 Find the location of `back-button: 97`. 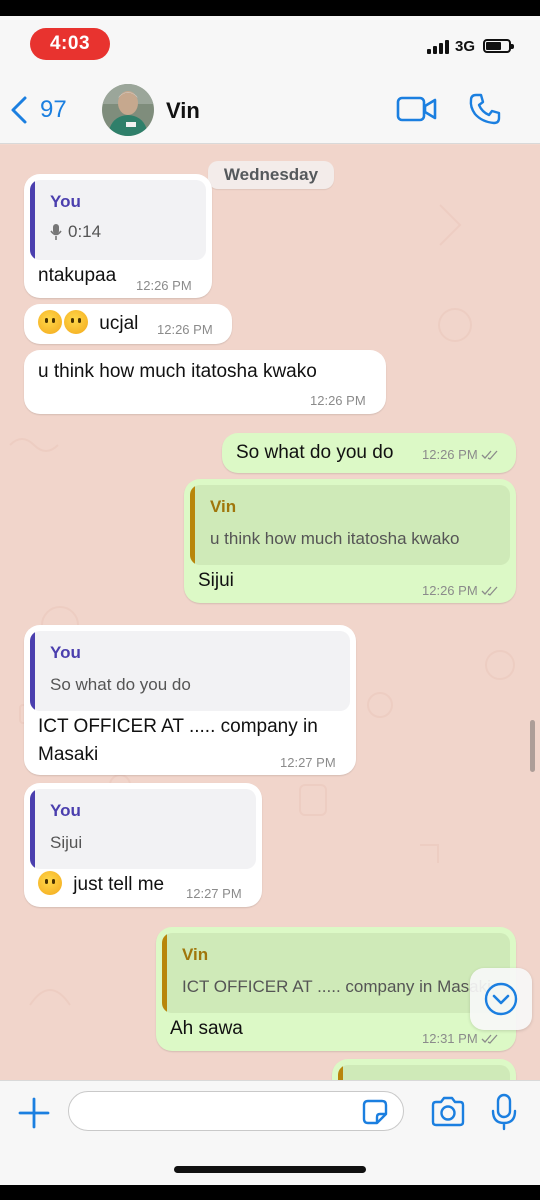

back-button: 97 is located at coordinates (37, 110).